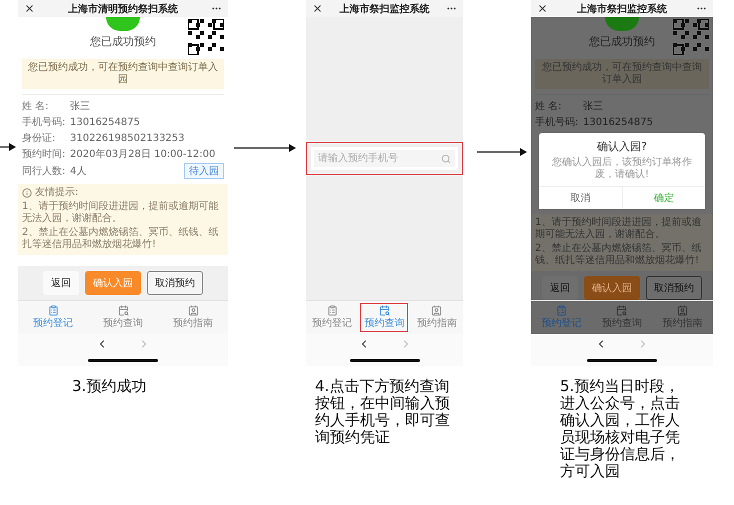  Describe the element at coordinates (204, 171) in the screenshot. I see `status-tag: 待入园` at that location.